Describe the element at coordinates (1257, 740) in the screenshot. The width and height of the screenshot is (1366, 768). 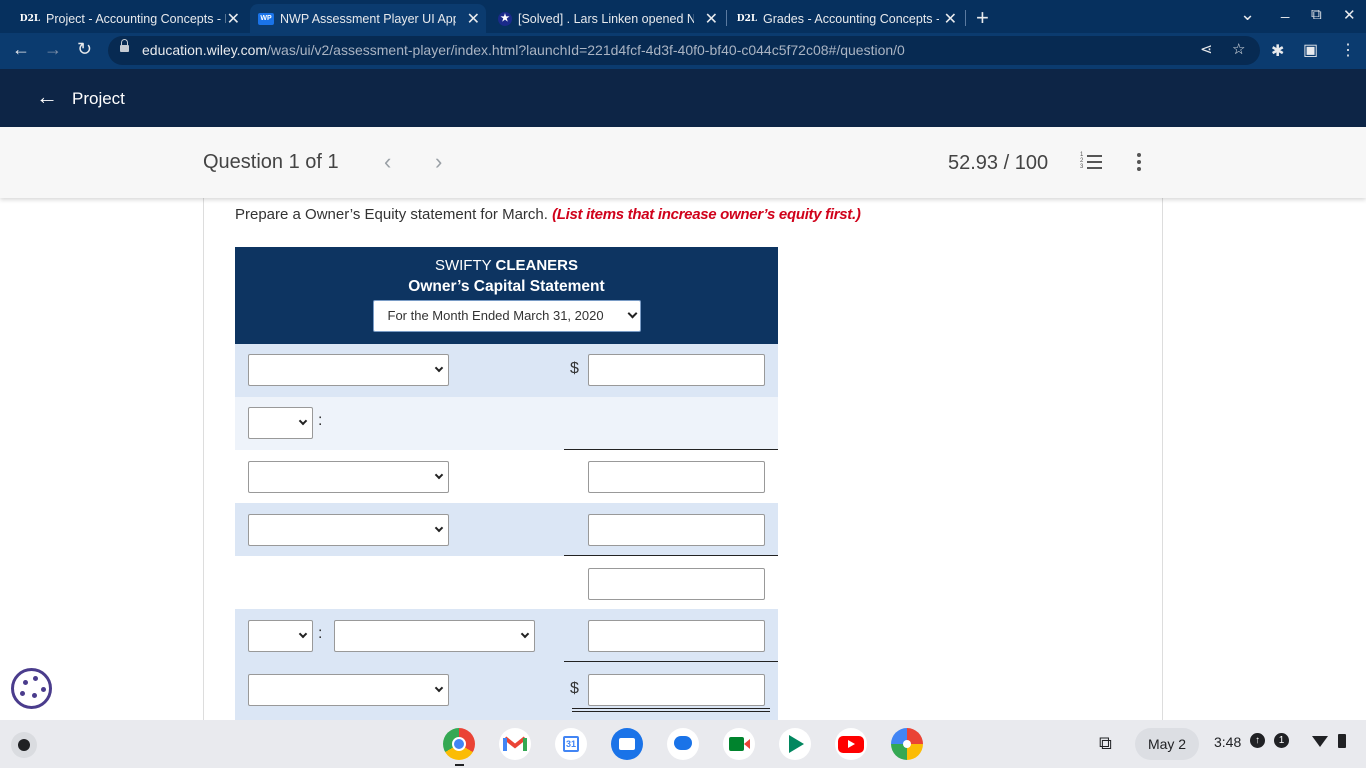
I see `upload-icon: ↑` at that location.